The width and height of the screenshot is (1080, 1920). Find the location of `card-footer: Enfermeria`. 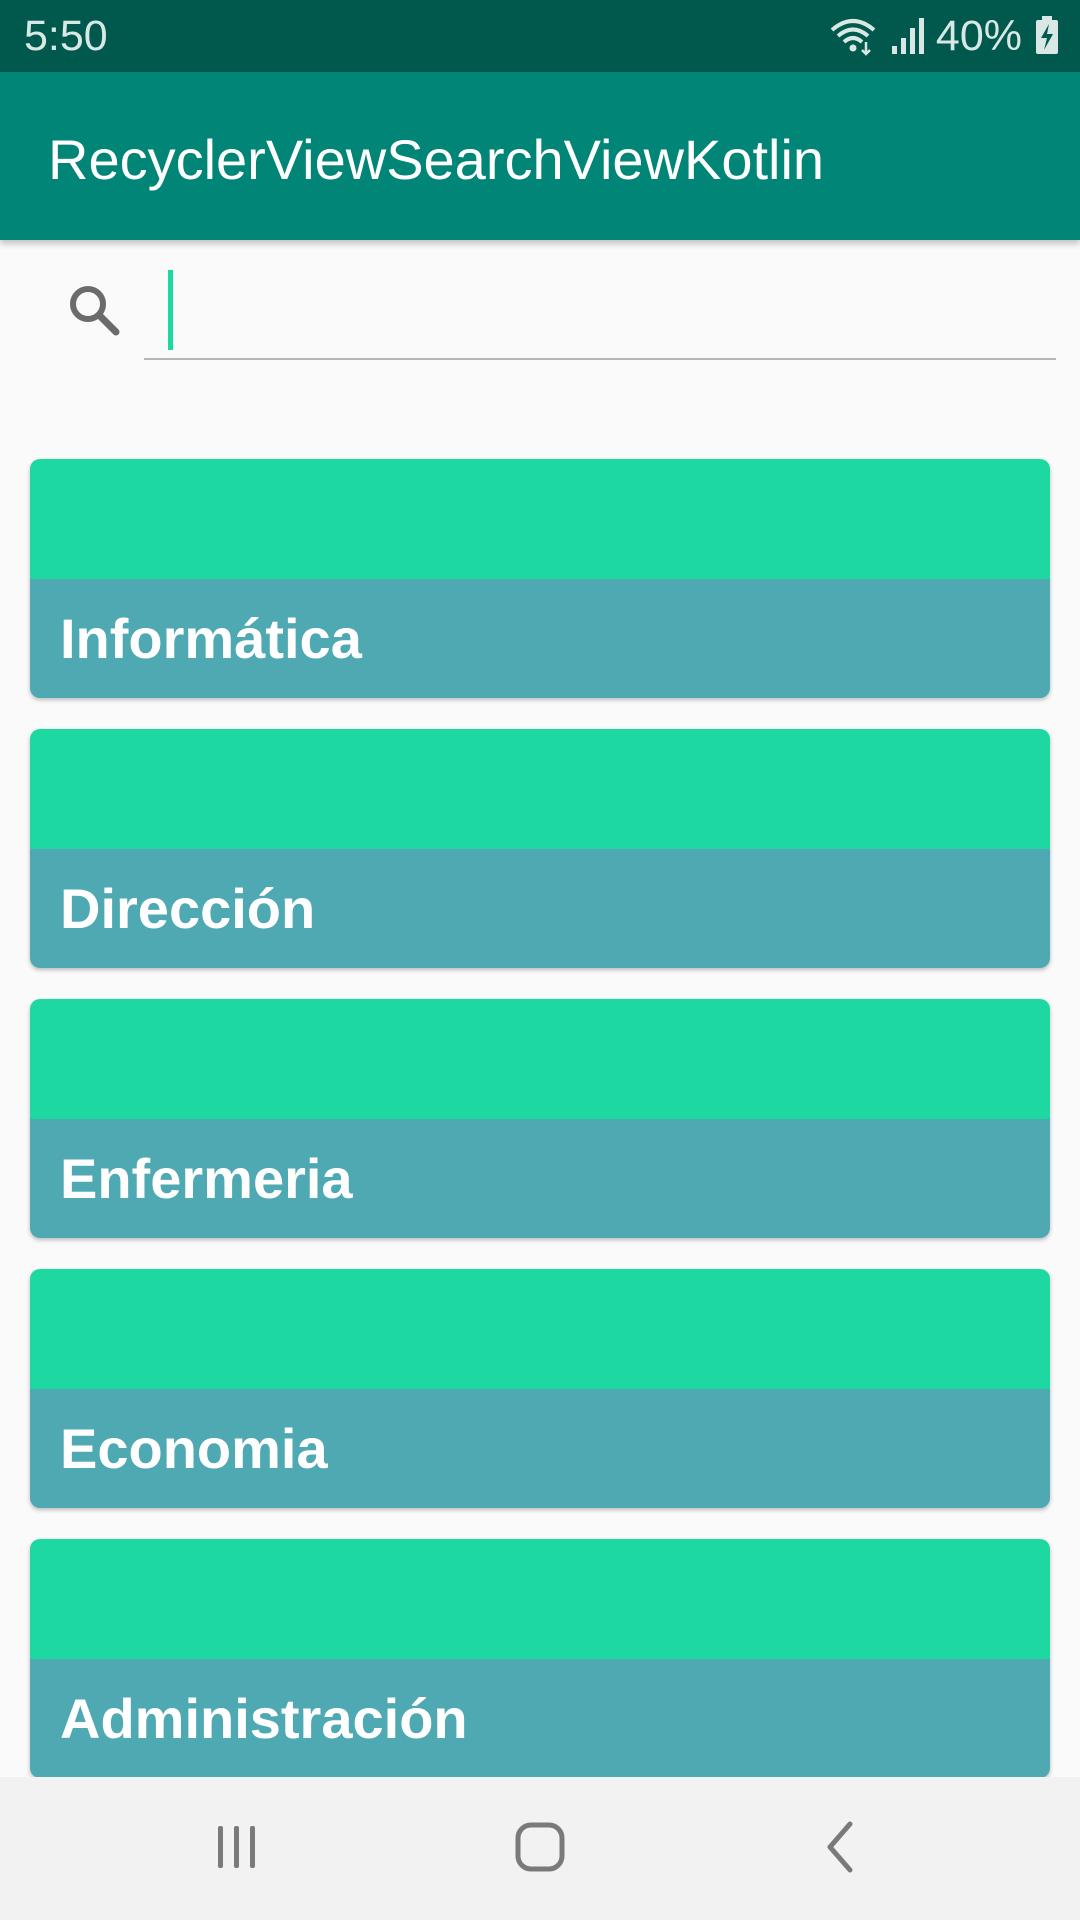

card-footer: Enfermeria is located at coordinates (540, 1178).